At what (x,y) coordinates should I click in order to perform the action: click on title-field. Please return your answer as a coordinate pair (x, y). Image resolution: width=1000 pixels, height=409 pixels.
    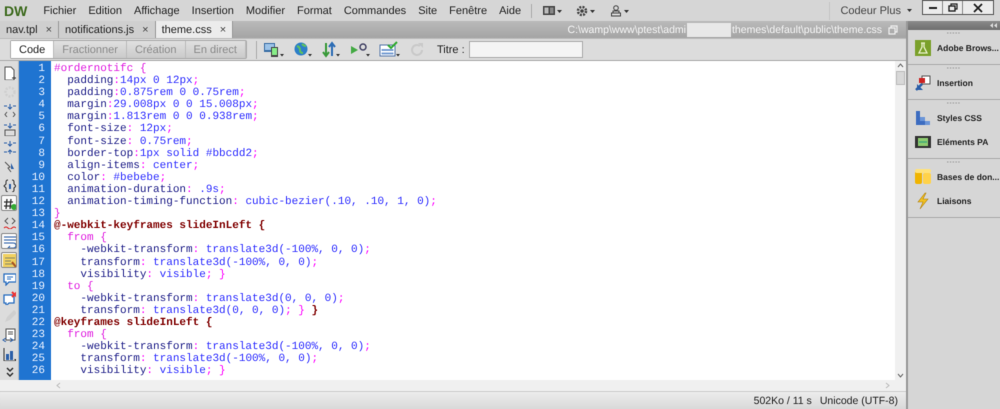
    Looking at the image, I should click on (525, 49).